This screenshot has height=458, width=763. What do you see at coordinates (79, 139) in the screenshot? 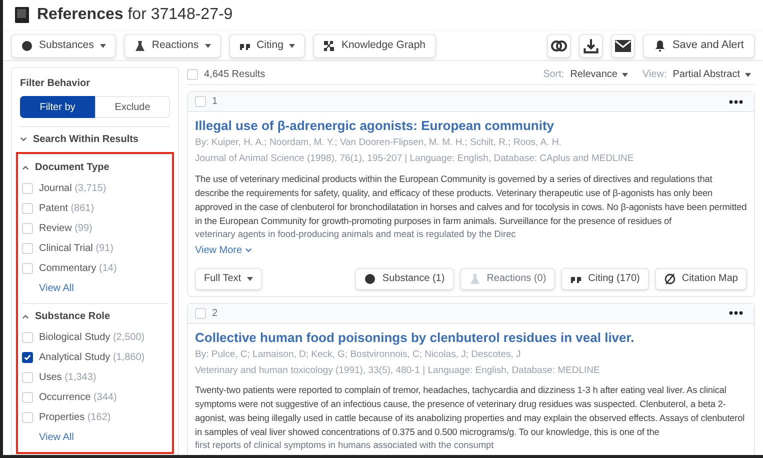
I see `section-toggle: Search Within Results` at bounding box center [79, 139].